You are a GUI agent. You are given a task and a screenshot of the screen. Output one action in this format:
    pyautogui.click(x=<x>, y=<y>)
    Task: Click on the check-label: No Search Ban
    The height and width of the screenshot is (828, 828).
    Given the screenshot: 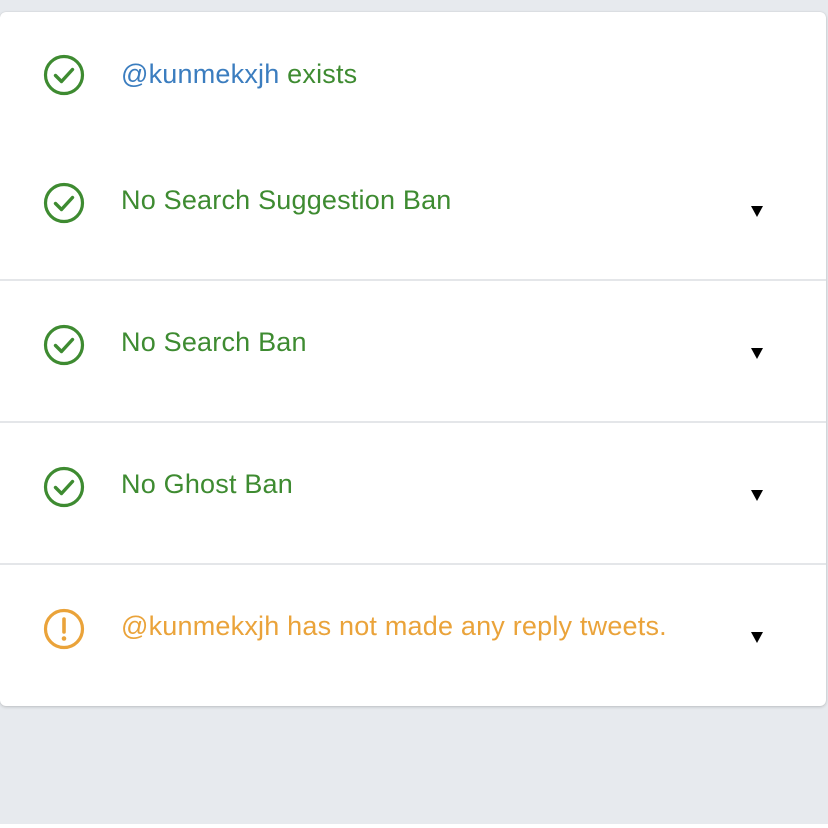 What is the action you would take?
    pyautogui.click(x=214, y=342)
    